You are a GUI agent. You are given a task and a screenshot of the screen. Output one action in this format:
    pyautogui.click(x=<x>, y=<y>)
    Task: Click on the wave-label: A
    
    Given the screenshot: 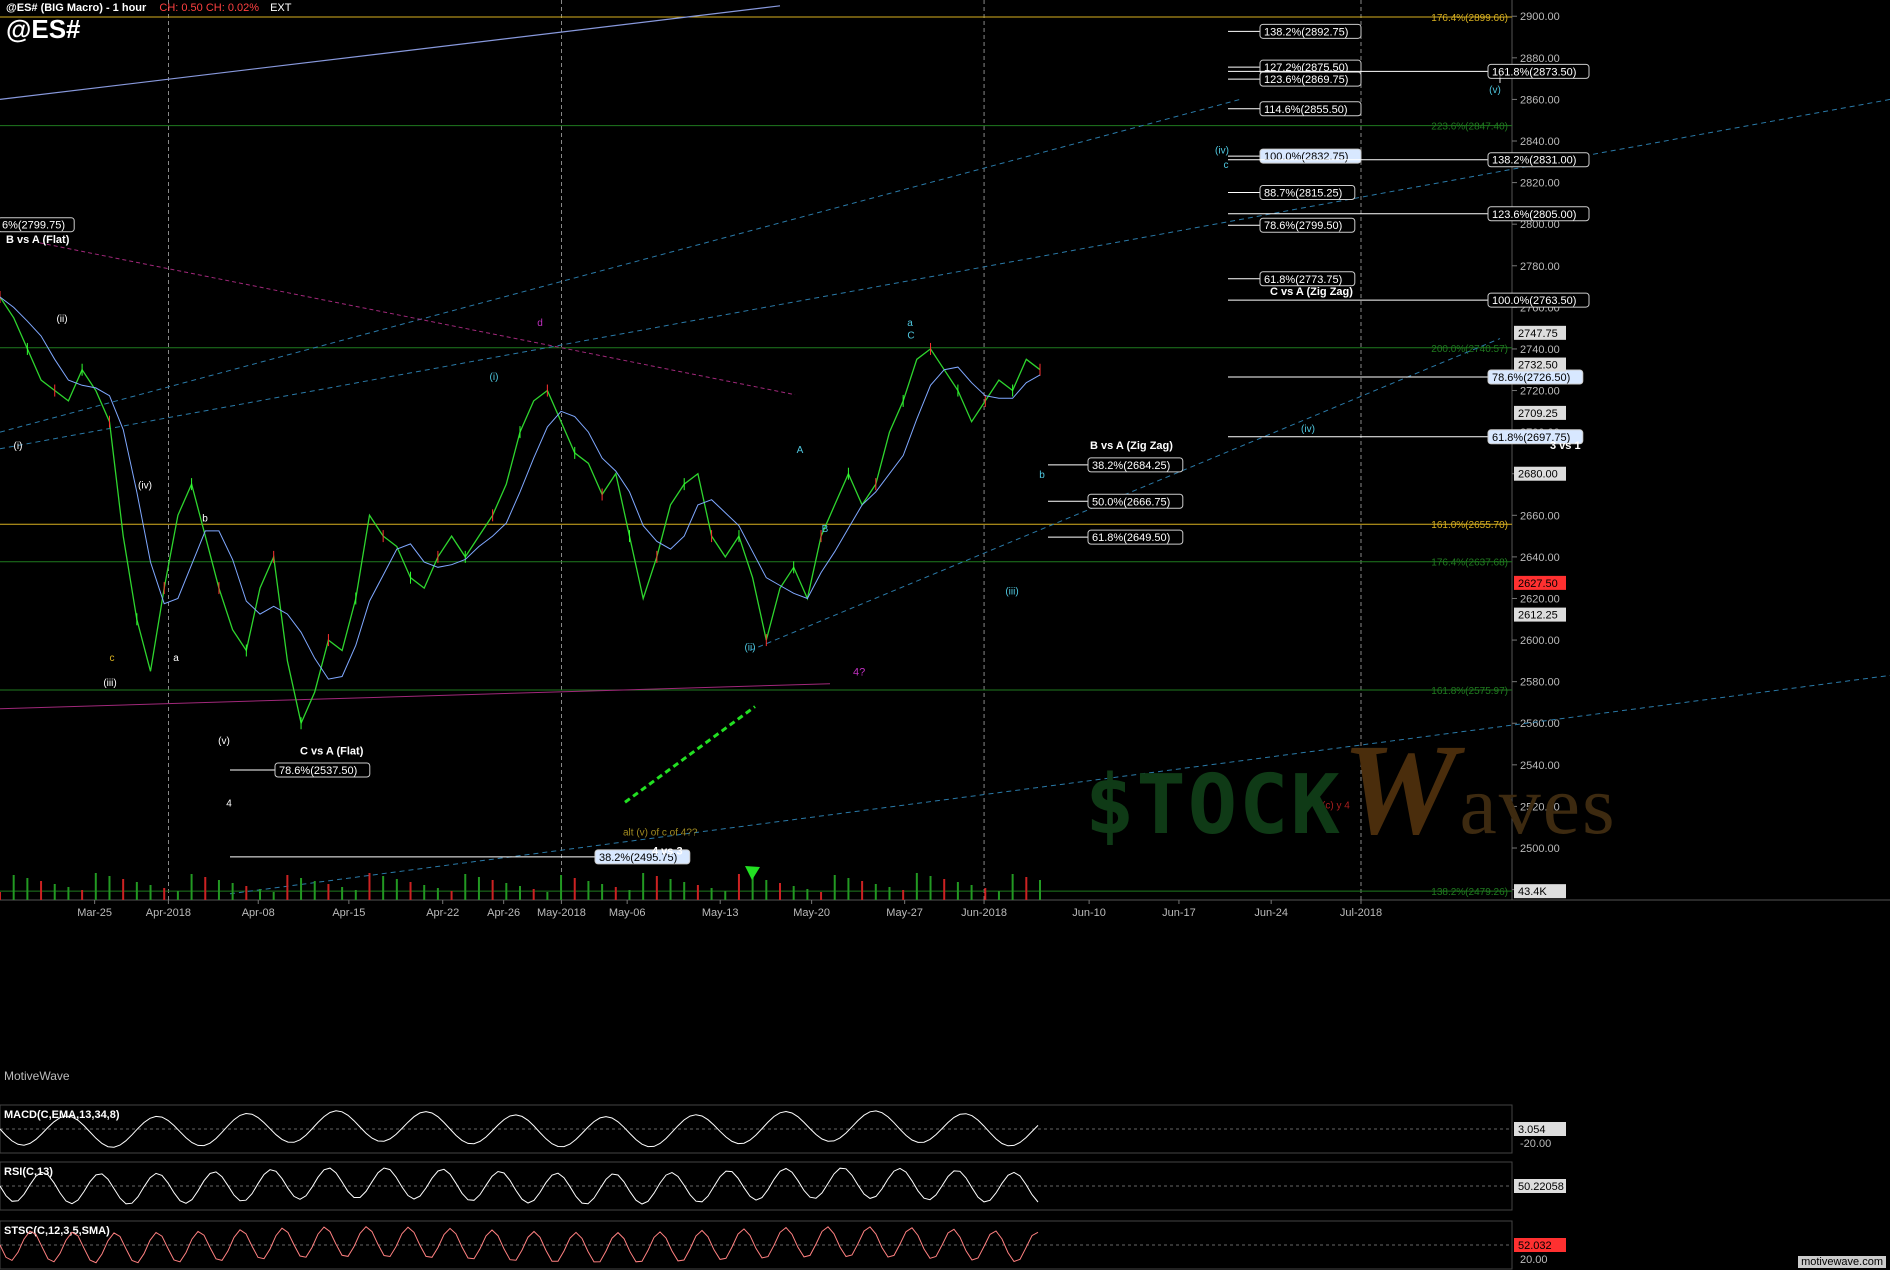 What is the action you would take?
    pyautogui.click(x=800, y=450)
    